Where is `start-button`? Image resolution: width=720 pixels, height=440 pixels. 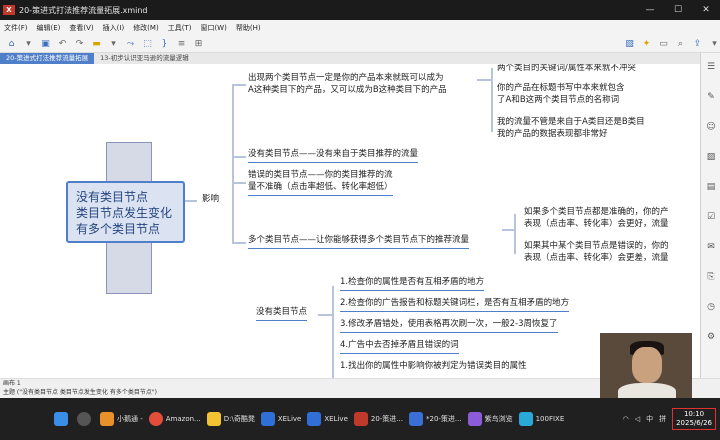 start-button is located at coordinates (62, 419).